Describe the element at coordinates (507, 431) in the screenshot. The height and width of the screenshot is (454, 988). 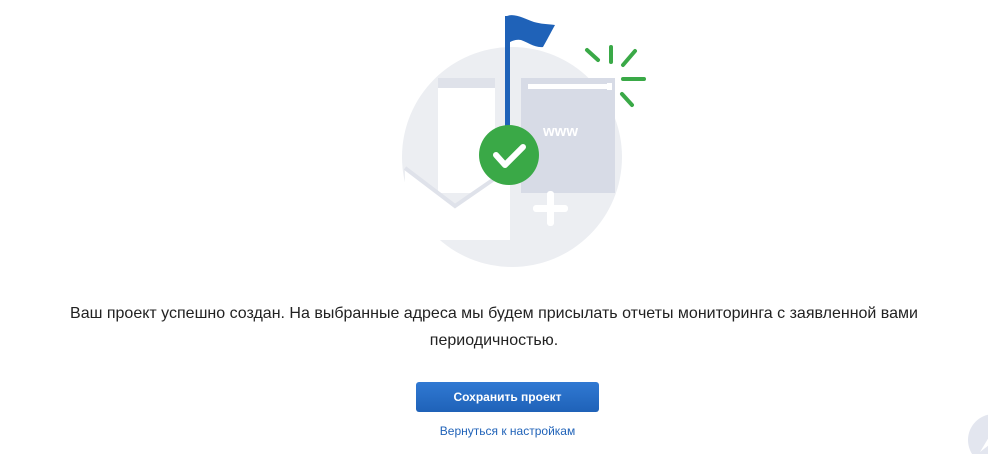
I see `back-to-settings-label: Вернуться к настройкам` at that location.